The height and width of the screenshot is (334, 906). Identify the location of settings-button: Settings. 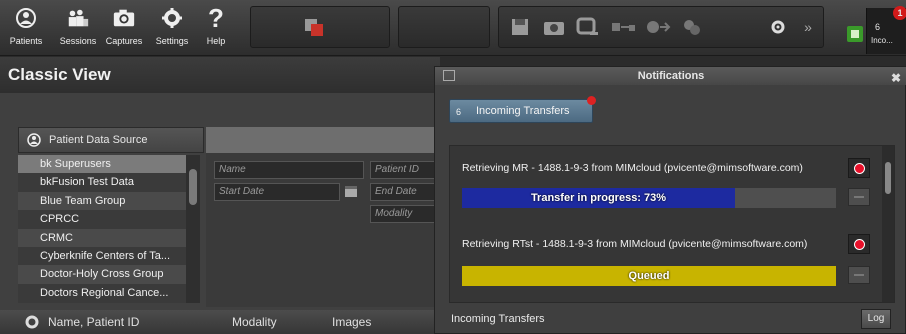
(172, 28).